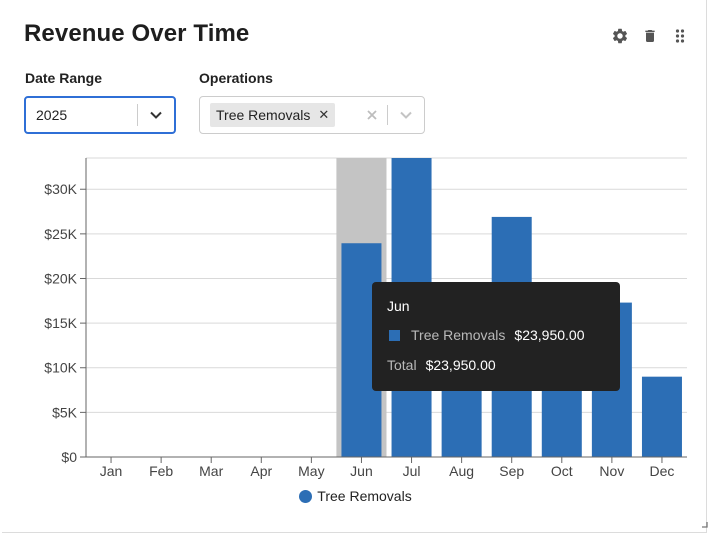 Image resolution: width=711 pixels, height=537 pixels. I want to click on y-tick-label: $5K, so click(65, 412).